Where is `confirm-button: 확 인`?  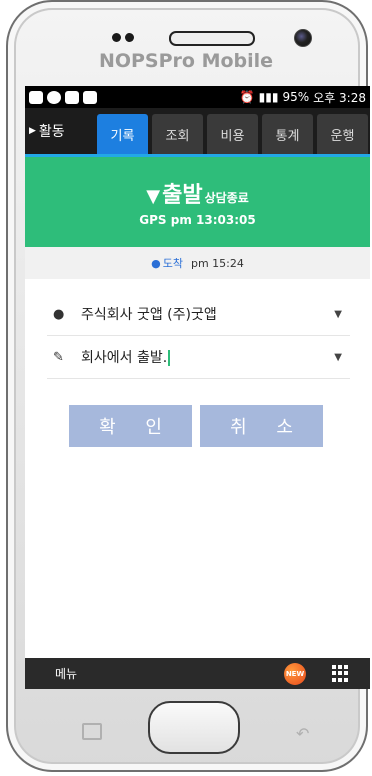 confirm-button: 확 인 is located at coordinates (130, 426).